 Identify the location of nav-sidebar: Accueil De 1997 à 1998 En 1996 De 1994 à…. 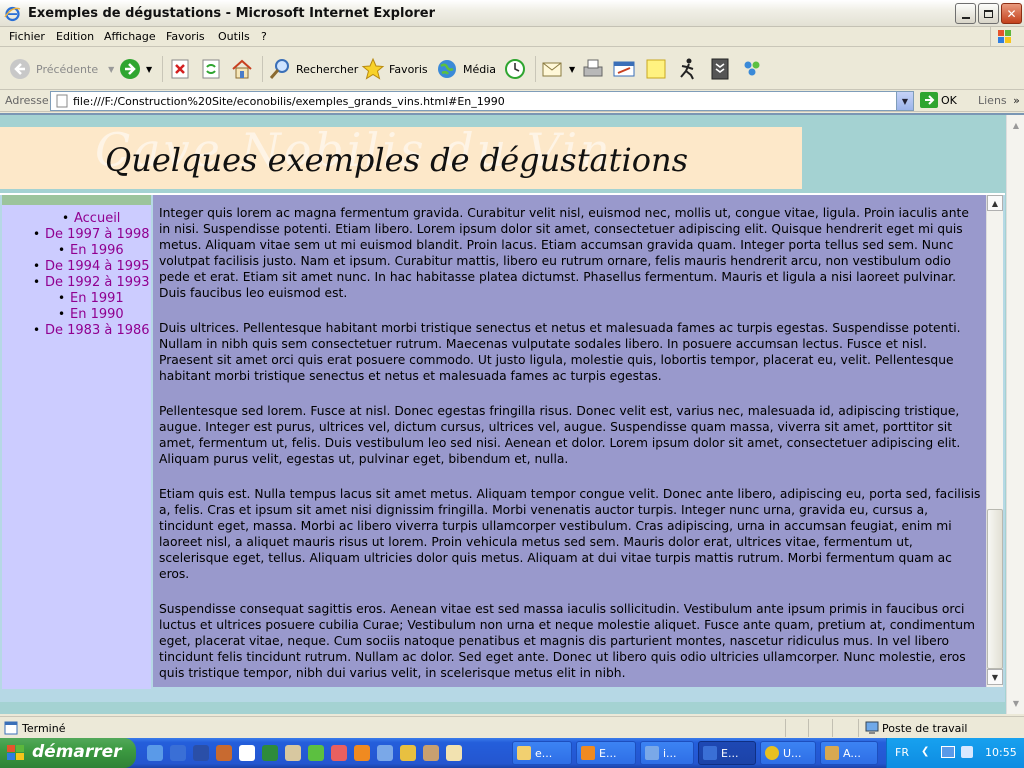
(76, 442).